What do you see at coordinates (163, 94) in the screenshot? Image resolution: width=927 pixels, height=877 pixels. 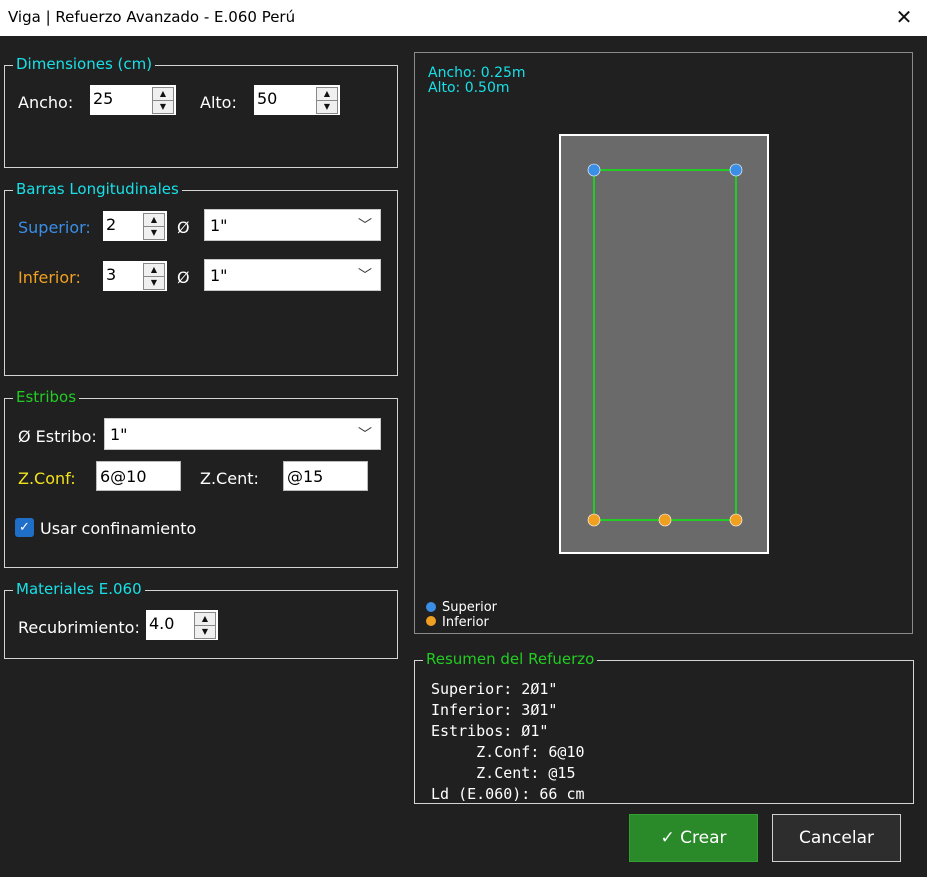 I see `ancho-increment-icon: ▲` at bounding box center [163, 94].